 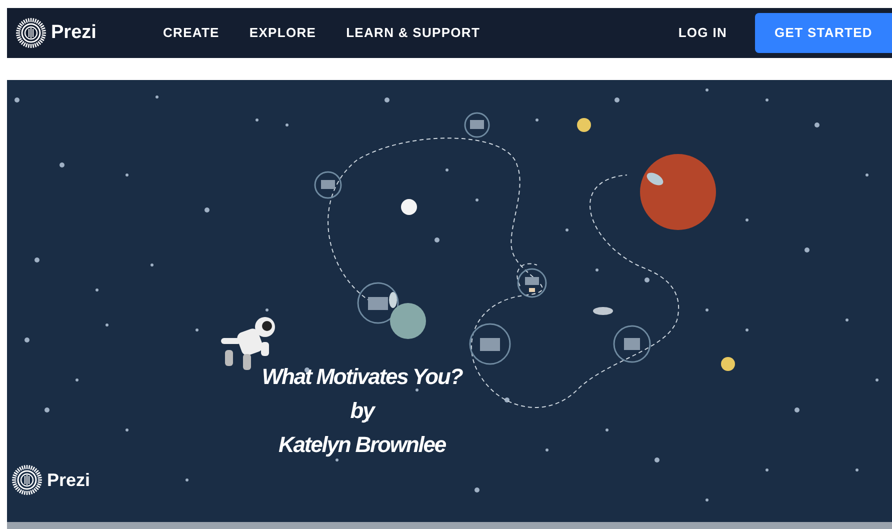 I want to click on nav-link: CREATE, so click(x=191, y=33).